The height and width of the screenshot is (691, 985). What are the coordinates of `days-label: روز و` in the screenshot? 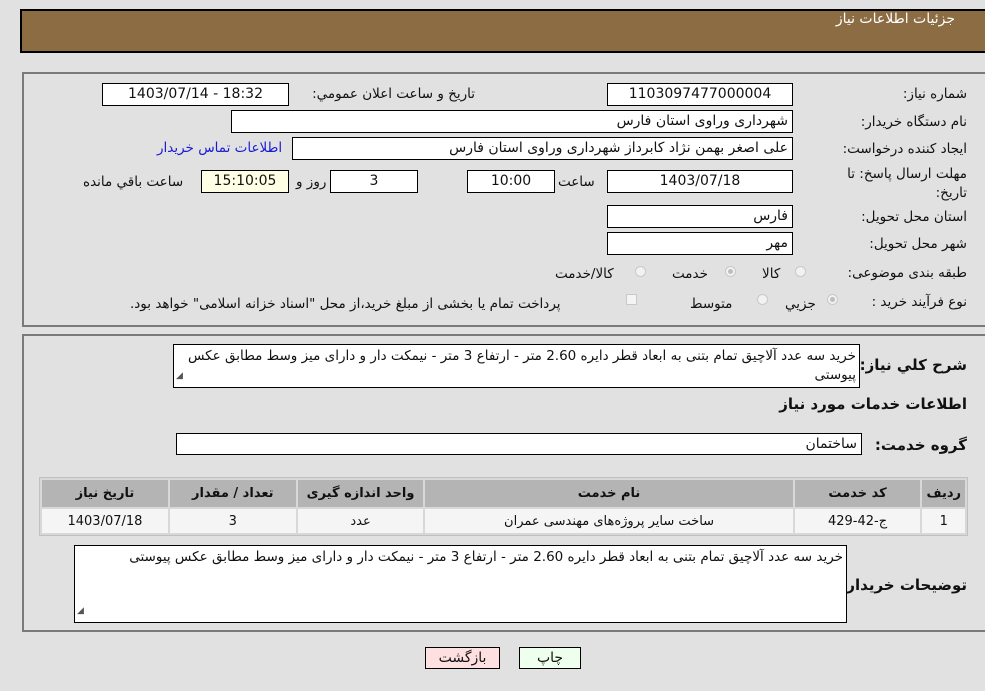 It's located at (311, 182).